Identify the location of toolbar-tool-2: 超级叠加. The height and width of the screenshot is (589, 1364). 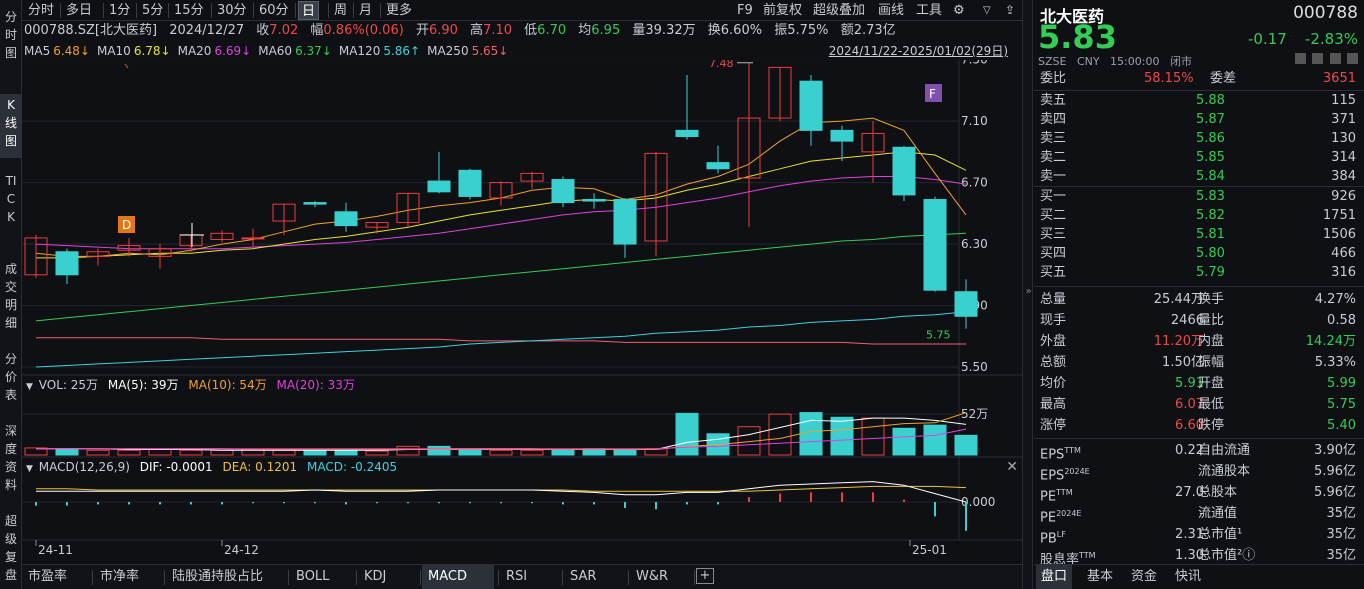
(839, 10).